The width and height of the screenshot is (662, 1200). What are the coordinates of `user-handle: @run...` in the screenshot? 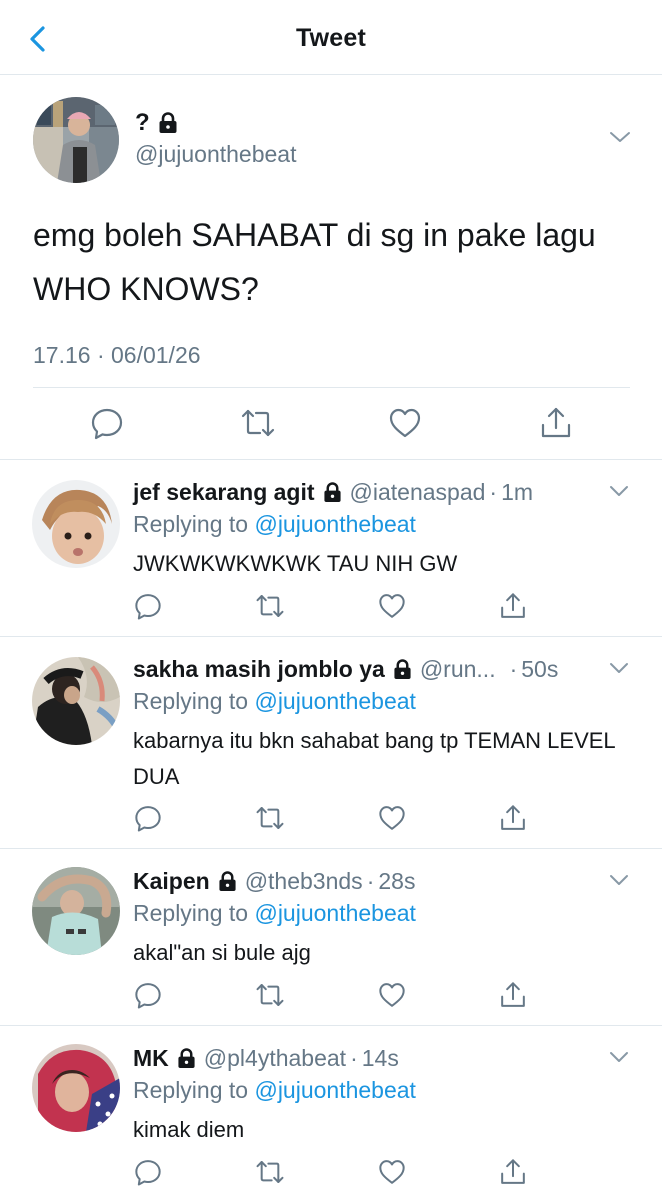 It's located at (458, 669).